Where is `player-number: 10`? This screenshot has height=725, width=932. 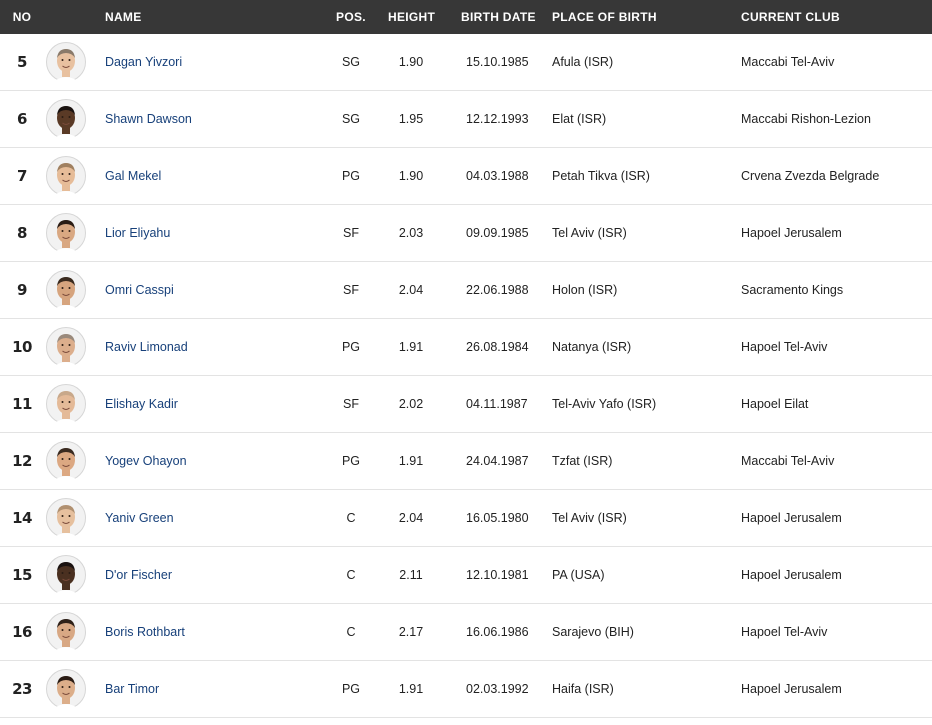
player-number: 10 is located at coordinates (22, 347).